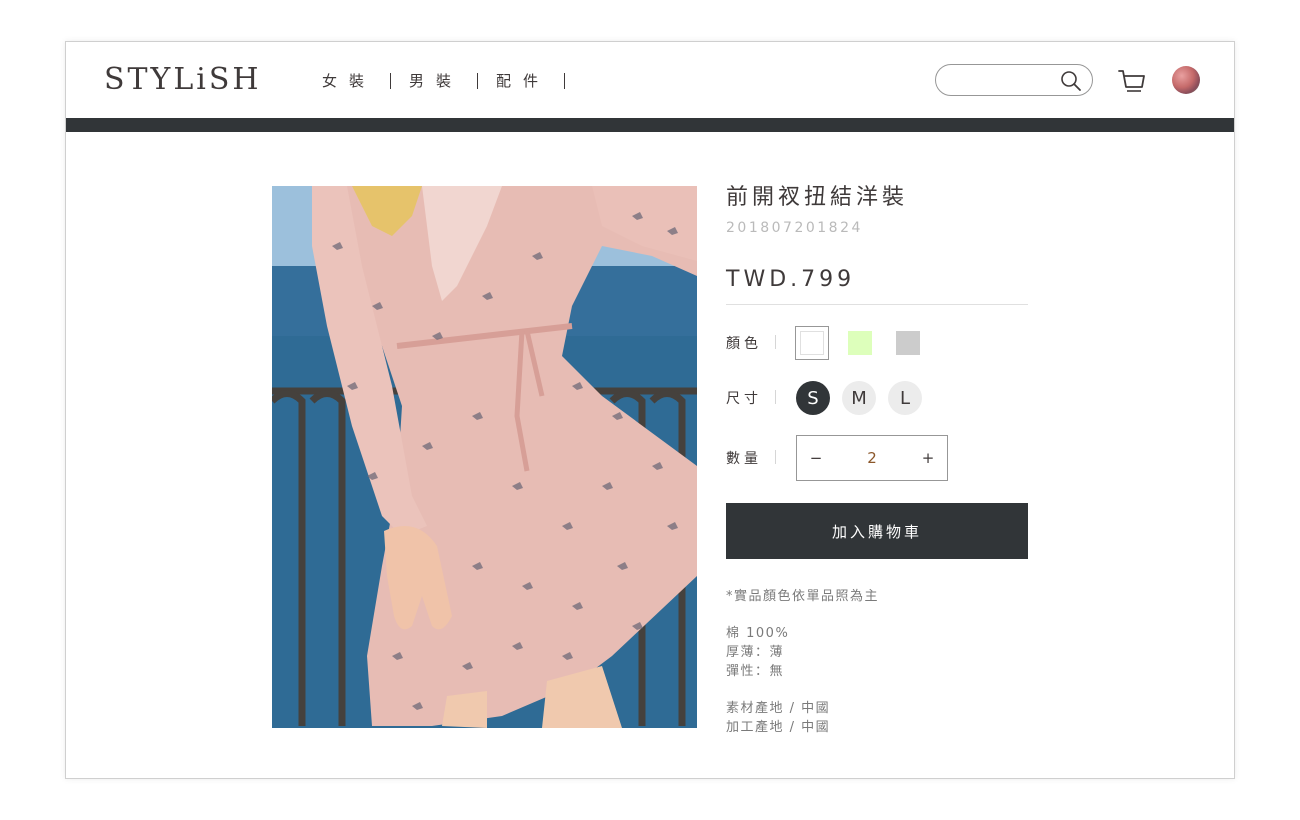  I want to click on thickness-line: 厚薄：薄, so click(755, 652).